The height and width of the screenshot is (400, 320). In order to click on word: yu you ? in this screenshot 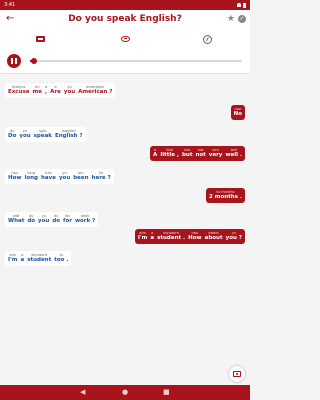, I will do `click(234, 236)`.